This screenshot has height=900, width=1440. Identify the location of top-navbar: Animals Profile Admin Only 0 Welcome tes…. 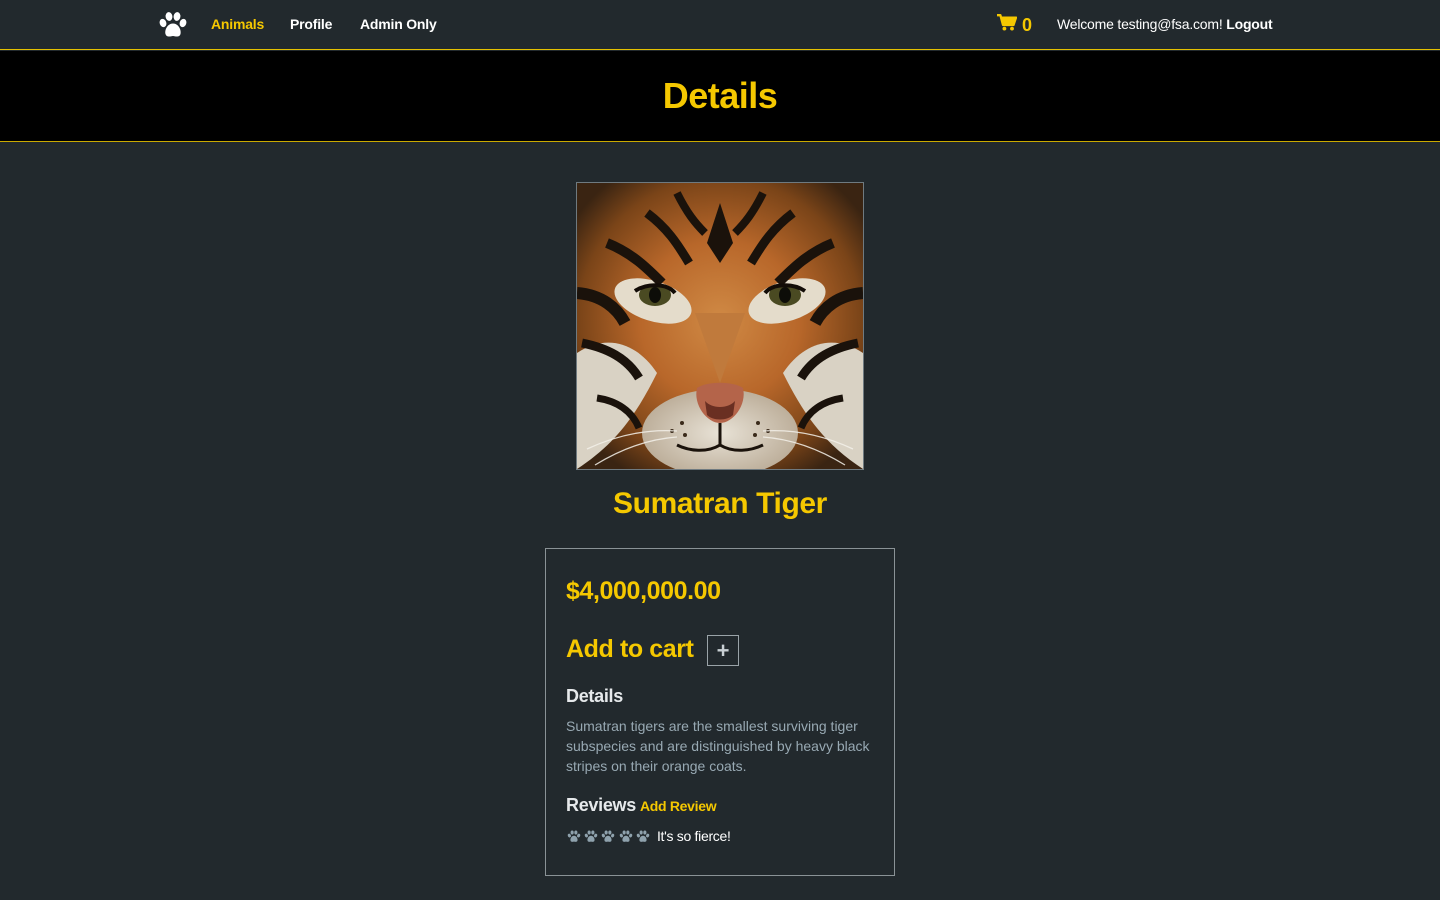
(720, 25).